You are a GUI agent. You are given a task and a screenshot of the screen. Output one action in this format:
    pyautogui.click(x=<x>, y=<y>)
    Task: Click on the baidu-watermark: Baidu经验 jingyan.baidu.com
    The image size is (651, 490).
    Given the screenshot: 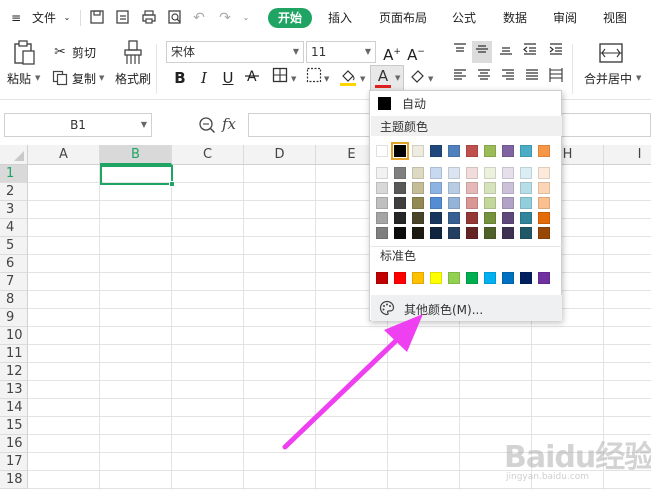 What is the action you would take?
    pyautogui.click(x=575, y=460)
    